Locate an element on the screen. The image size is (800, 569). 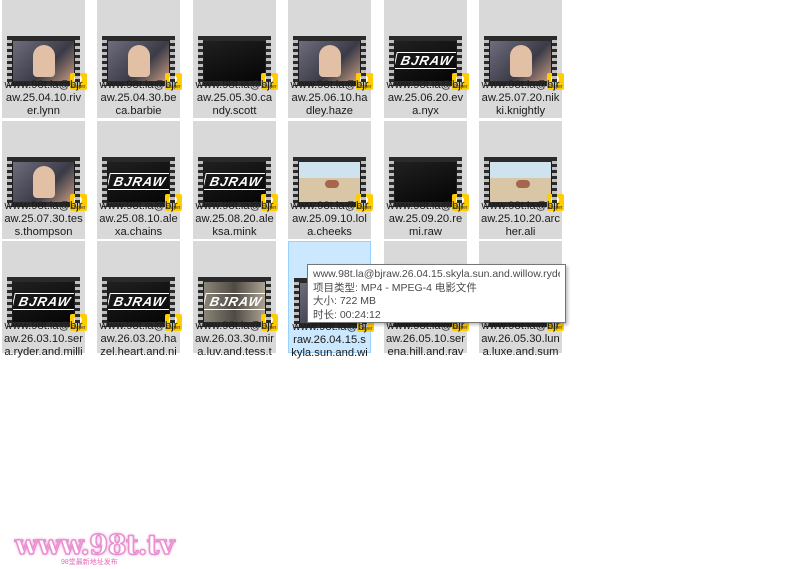
file-name: www.98t.la@bjraw.25.04.30.beca.barbie is located at coordinates (138, 98).